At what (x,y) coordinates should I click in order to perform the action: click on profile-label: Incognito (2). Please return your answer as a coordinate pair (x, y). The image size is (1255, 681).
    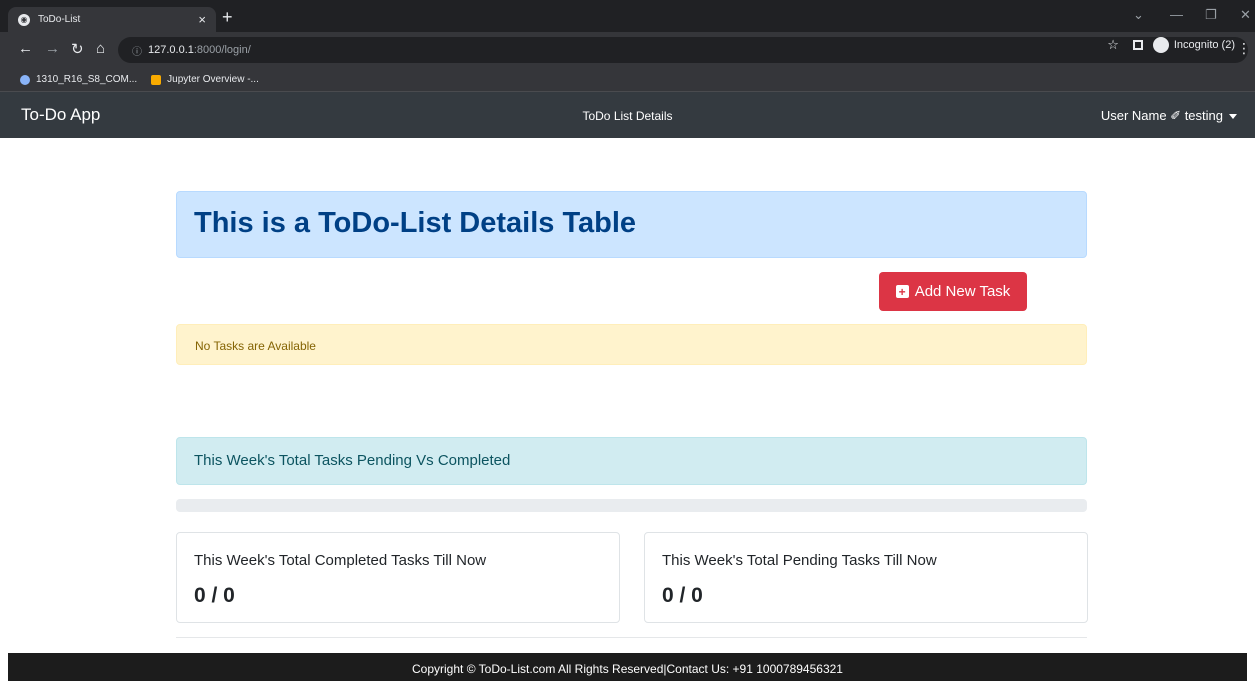
    Looking at the image, I should click on (1204, 45).